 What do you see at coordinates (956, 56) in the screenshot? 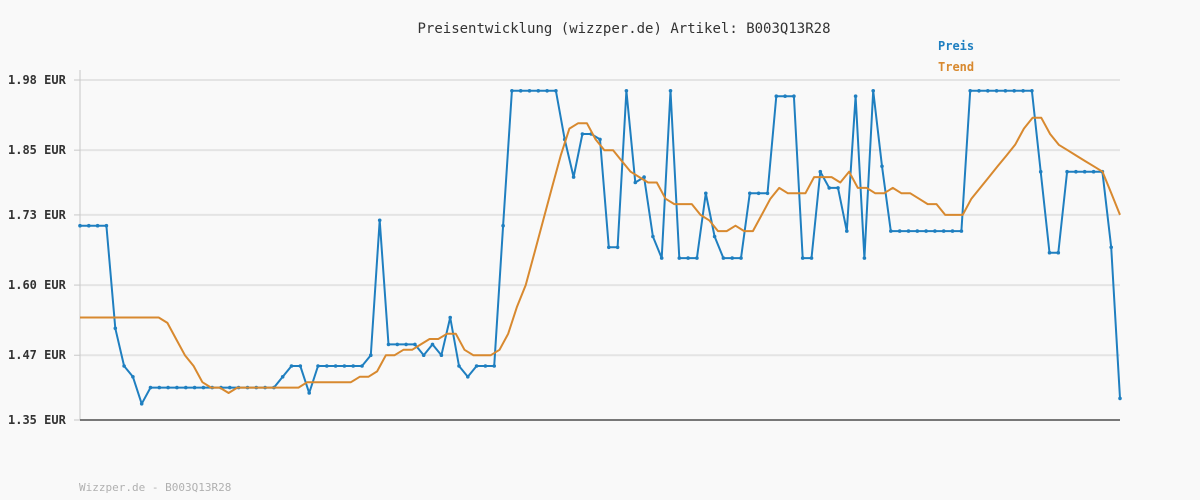
I see `legend: Preis Trend` at bounding box center [956, 56].